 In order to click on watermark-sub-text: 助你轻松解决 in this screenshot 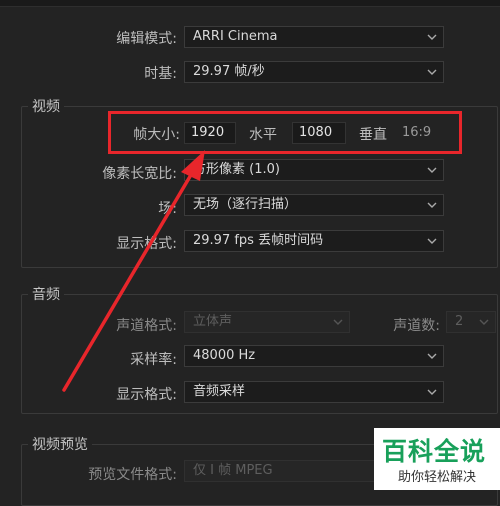, I will do `click(436, 477)`.